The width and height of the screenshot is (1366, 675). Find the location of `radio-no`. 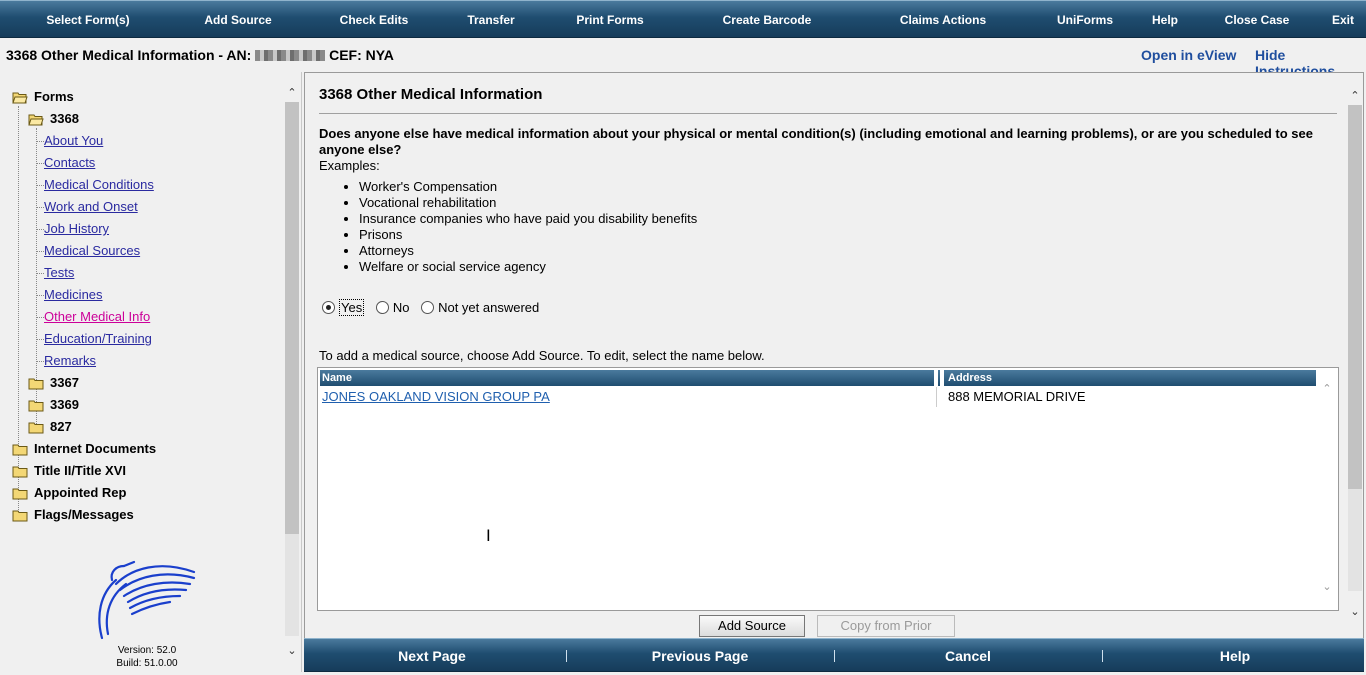

radio-no is located at coordinates (382, 307).